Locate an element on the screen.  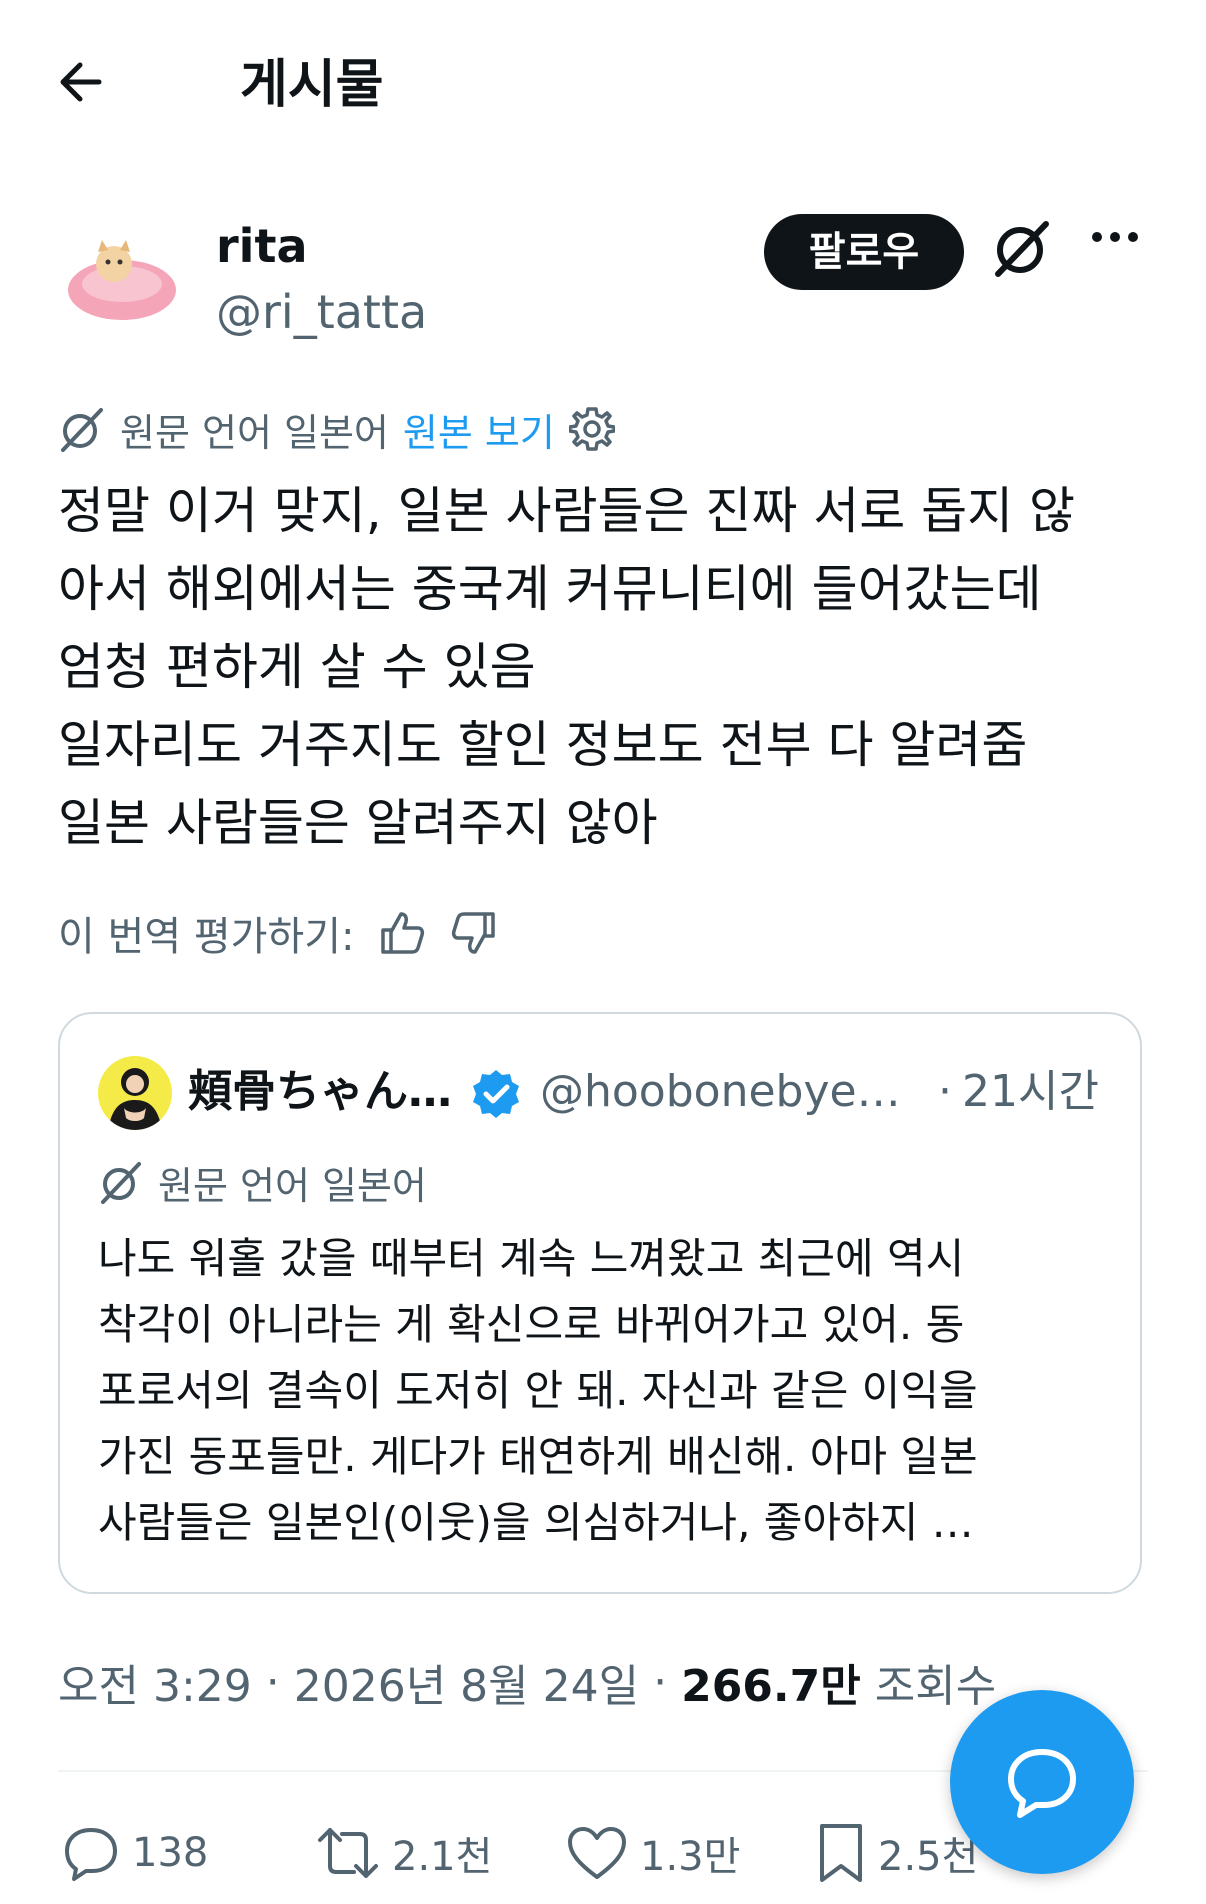
follow-button: 팔로우 is located at coordinates (864, 252).